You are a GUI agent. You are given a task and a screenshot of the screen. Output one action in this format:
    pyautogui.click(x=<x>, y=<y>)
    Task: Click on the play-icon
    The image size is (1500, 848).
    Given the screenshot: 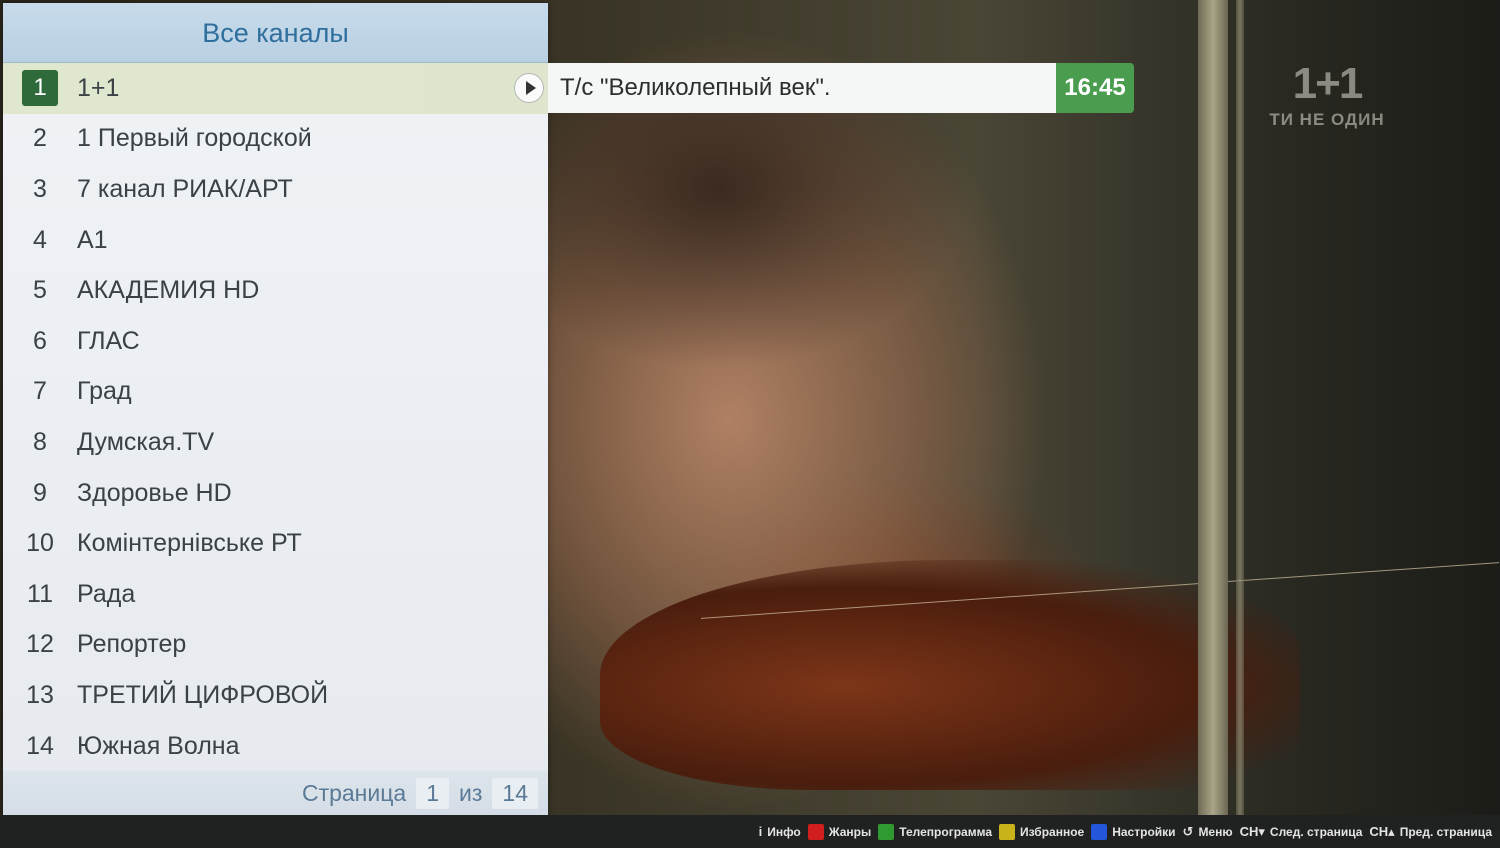 What is the action you would take?
    pyautogui.click(x=529, y=88)
    